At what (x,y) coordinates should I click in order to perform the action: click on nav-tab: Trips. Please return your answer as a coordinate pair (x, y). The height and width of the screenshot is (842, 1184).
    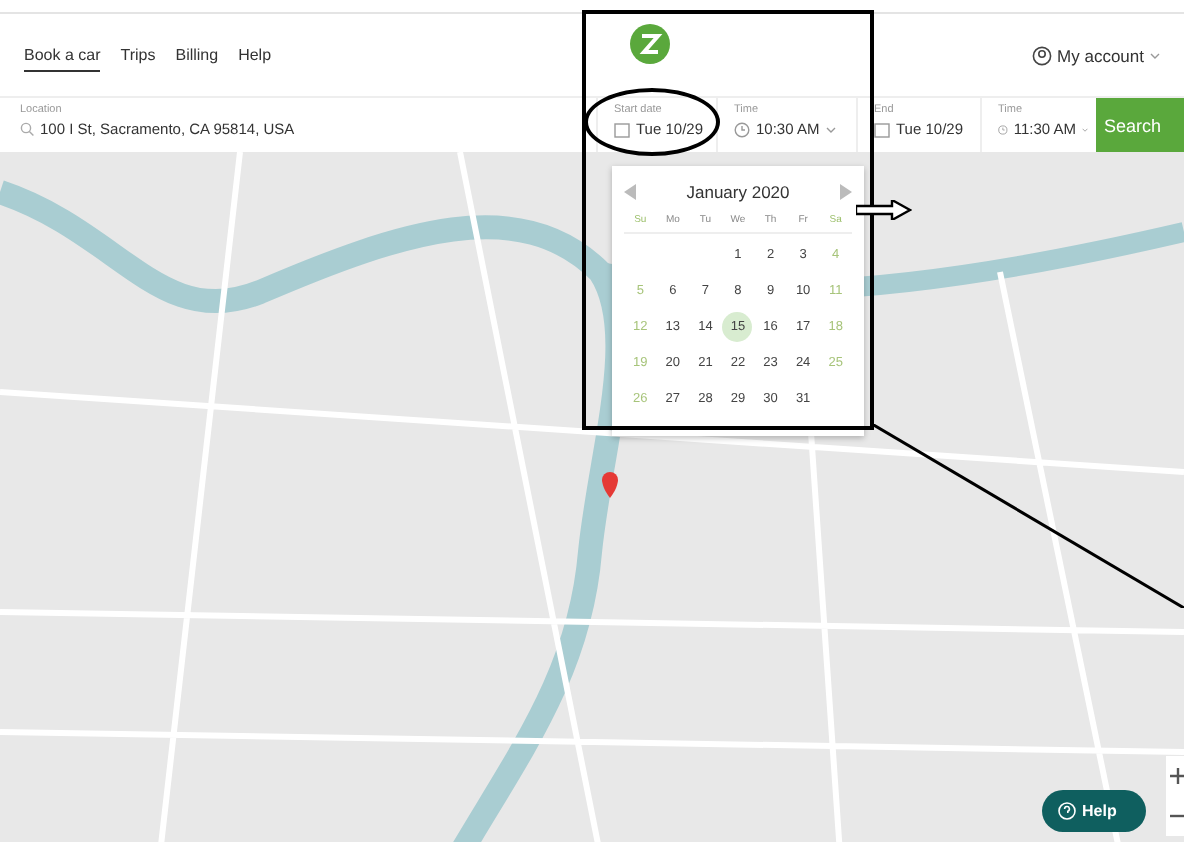
    Looking at the image, I should click on (138, 55).